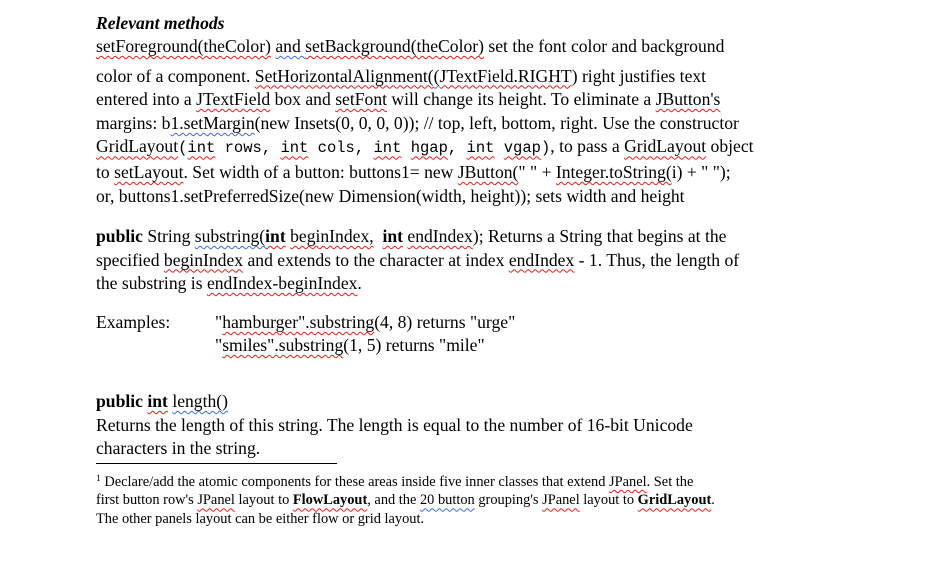 The height and width of the screenshot is (581, 932). Describe the element at coordinates (320, 171) in the screenshot. I see `text: . Set width of a button: buttons1= new` at that location.